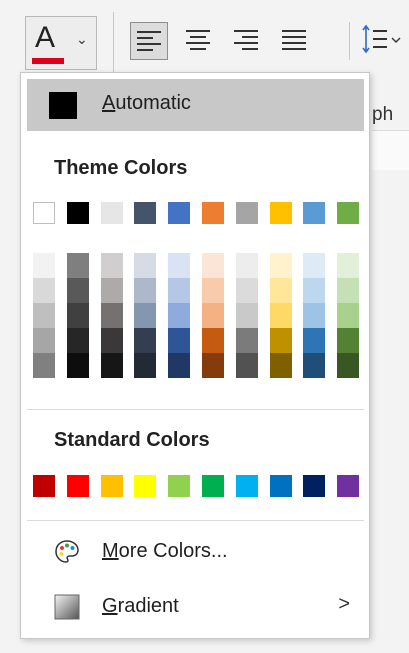 Image resolution: width=409 pixels, height=653 pixels. Describe the element at coordinates (146, 103) in the screenshot. I see `automatic-label: Automatic` at that location.